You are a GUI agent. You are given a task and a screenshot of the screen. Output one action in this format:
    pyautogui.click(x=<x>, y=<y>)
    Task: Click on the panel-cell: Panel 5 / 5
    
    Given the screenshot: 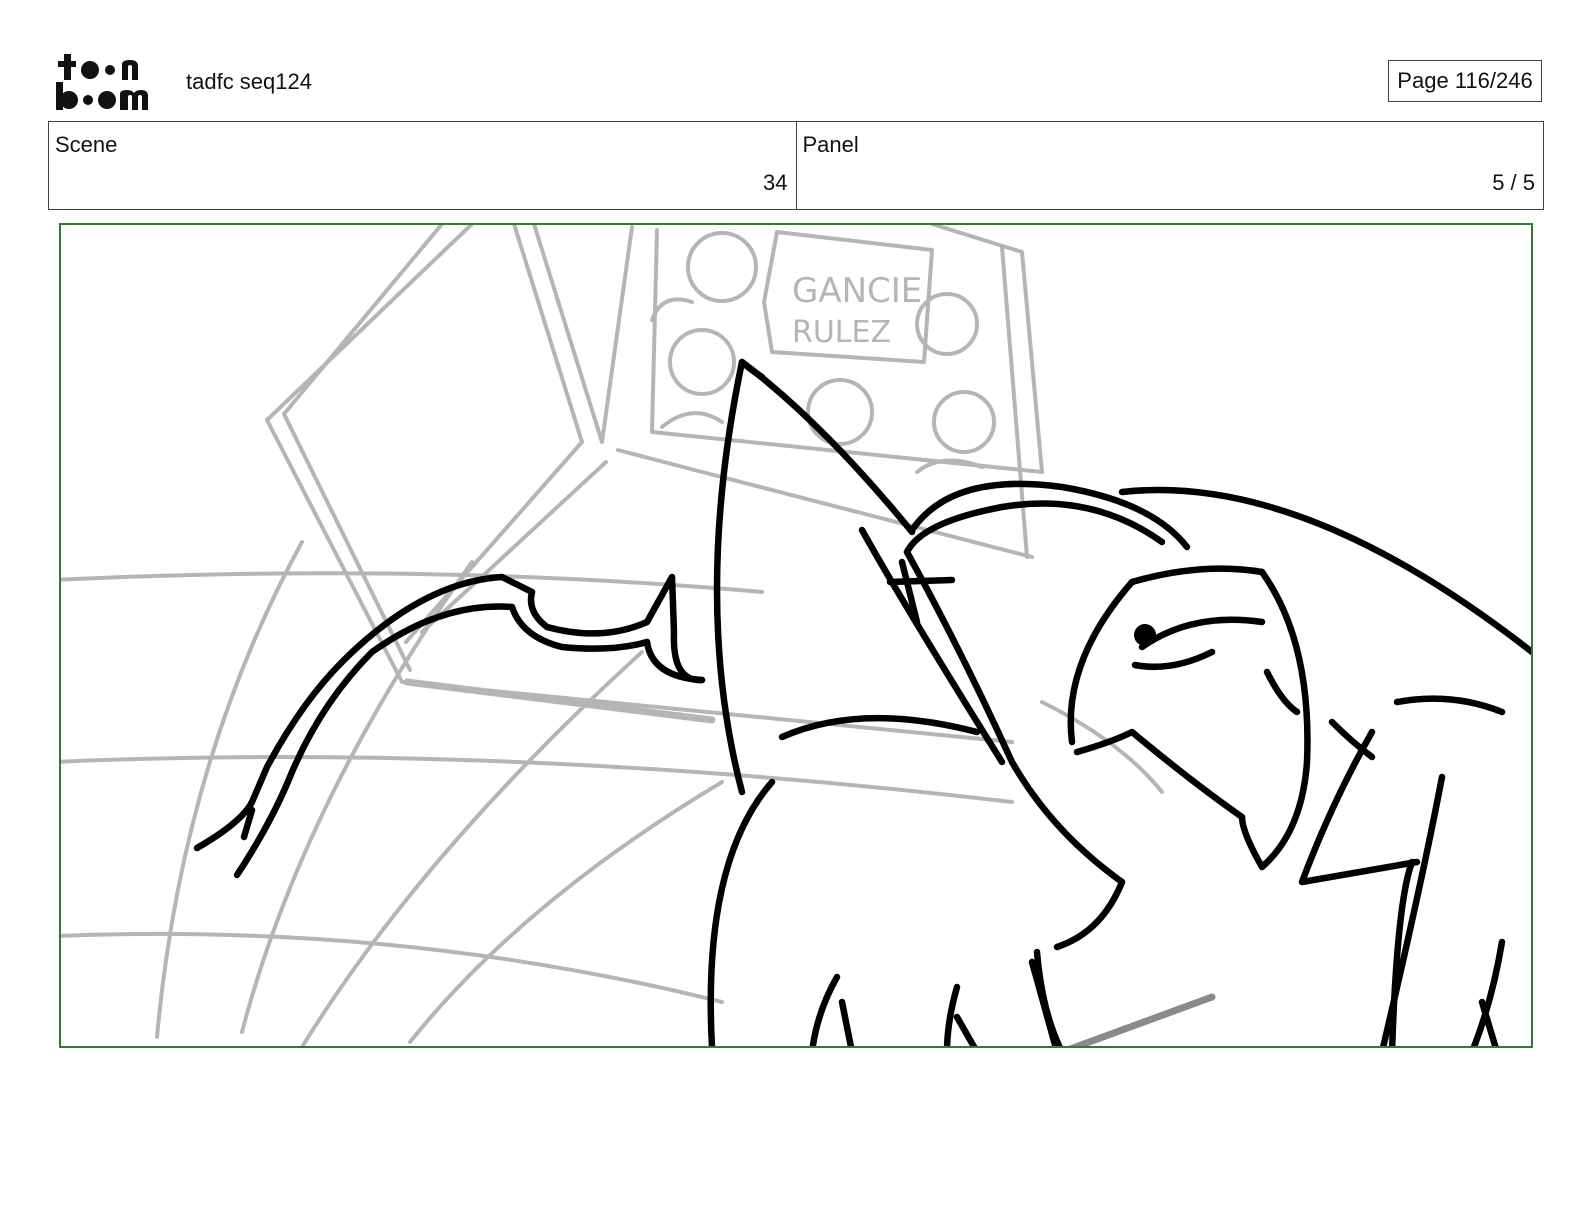 What is the action you would take?
    pyautogui.click(x=1169, y=165)
    